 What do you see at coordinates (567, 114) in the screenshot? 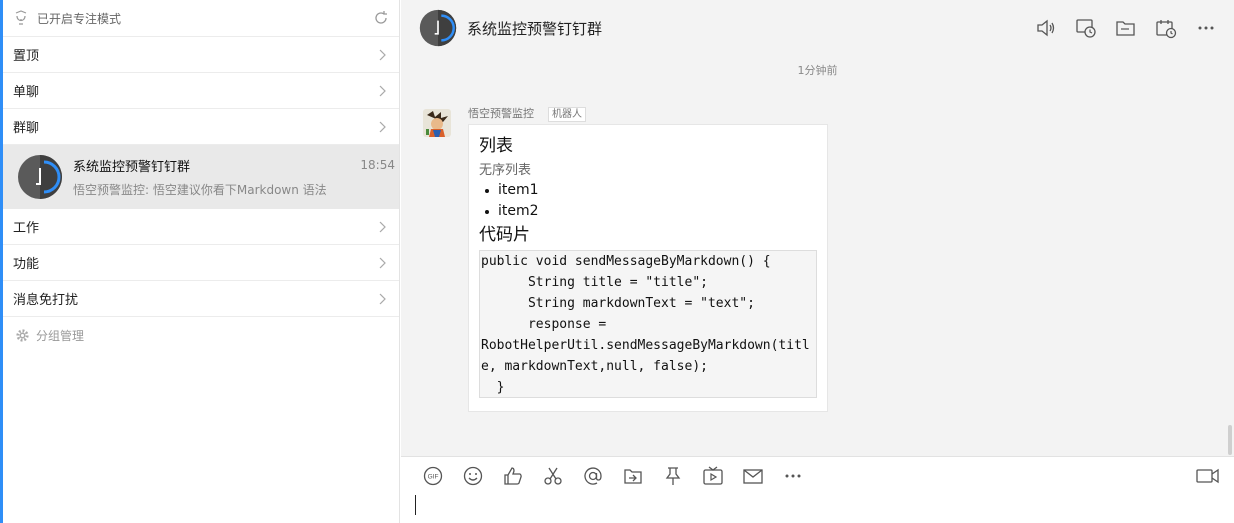
I see `robot-badge: 机器人` at bounding box center [567, 114].